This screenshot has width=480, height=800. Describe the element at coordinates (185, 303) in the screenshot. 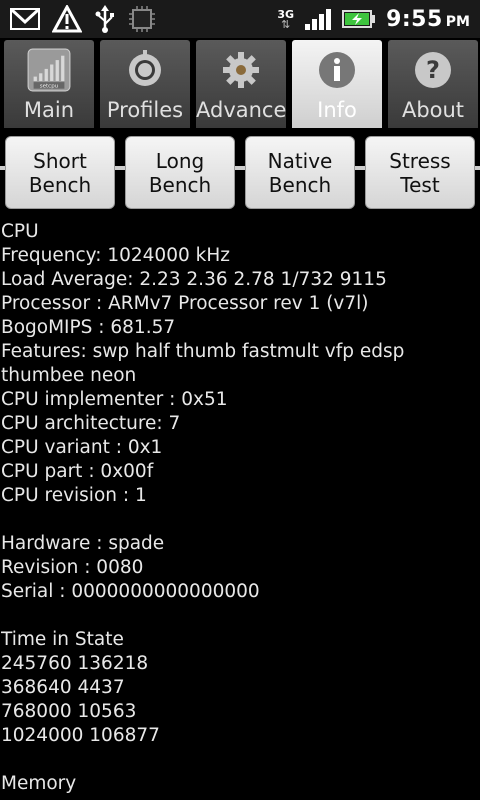

I see `processor-line: Processor : ARMv7 Processor rev 1 (v7l)` at that location.